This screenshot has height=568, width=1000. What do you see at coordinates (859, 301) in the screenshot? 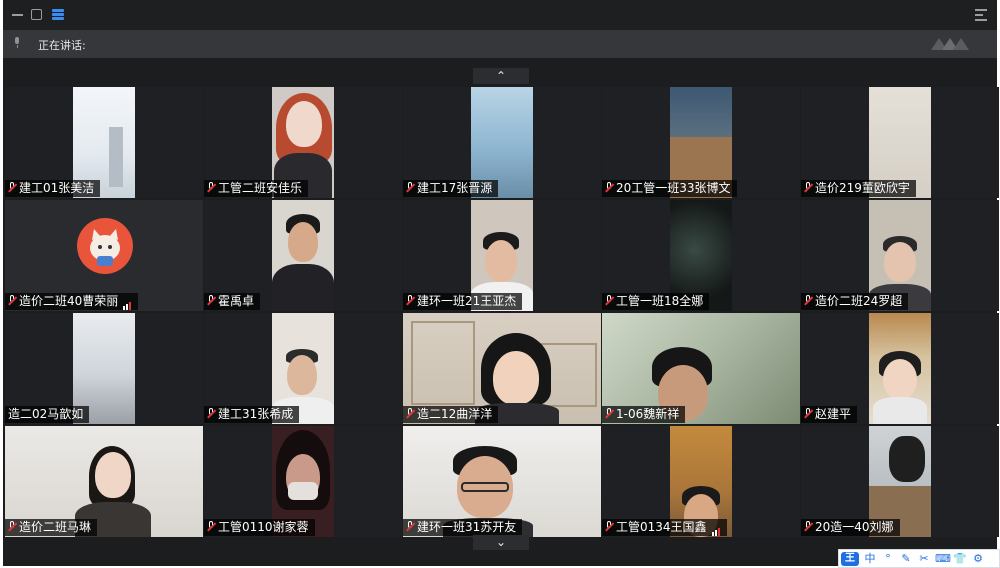
I see `participant-name-text: 造价二班24罗超` at bounding box center [859, 301].